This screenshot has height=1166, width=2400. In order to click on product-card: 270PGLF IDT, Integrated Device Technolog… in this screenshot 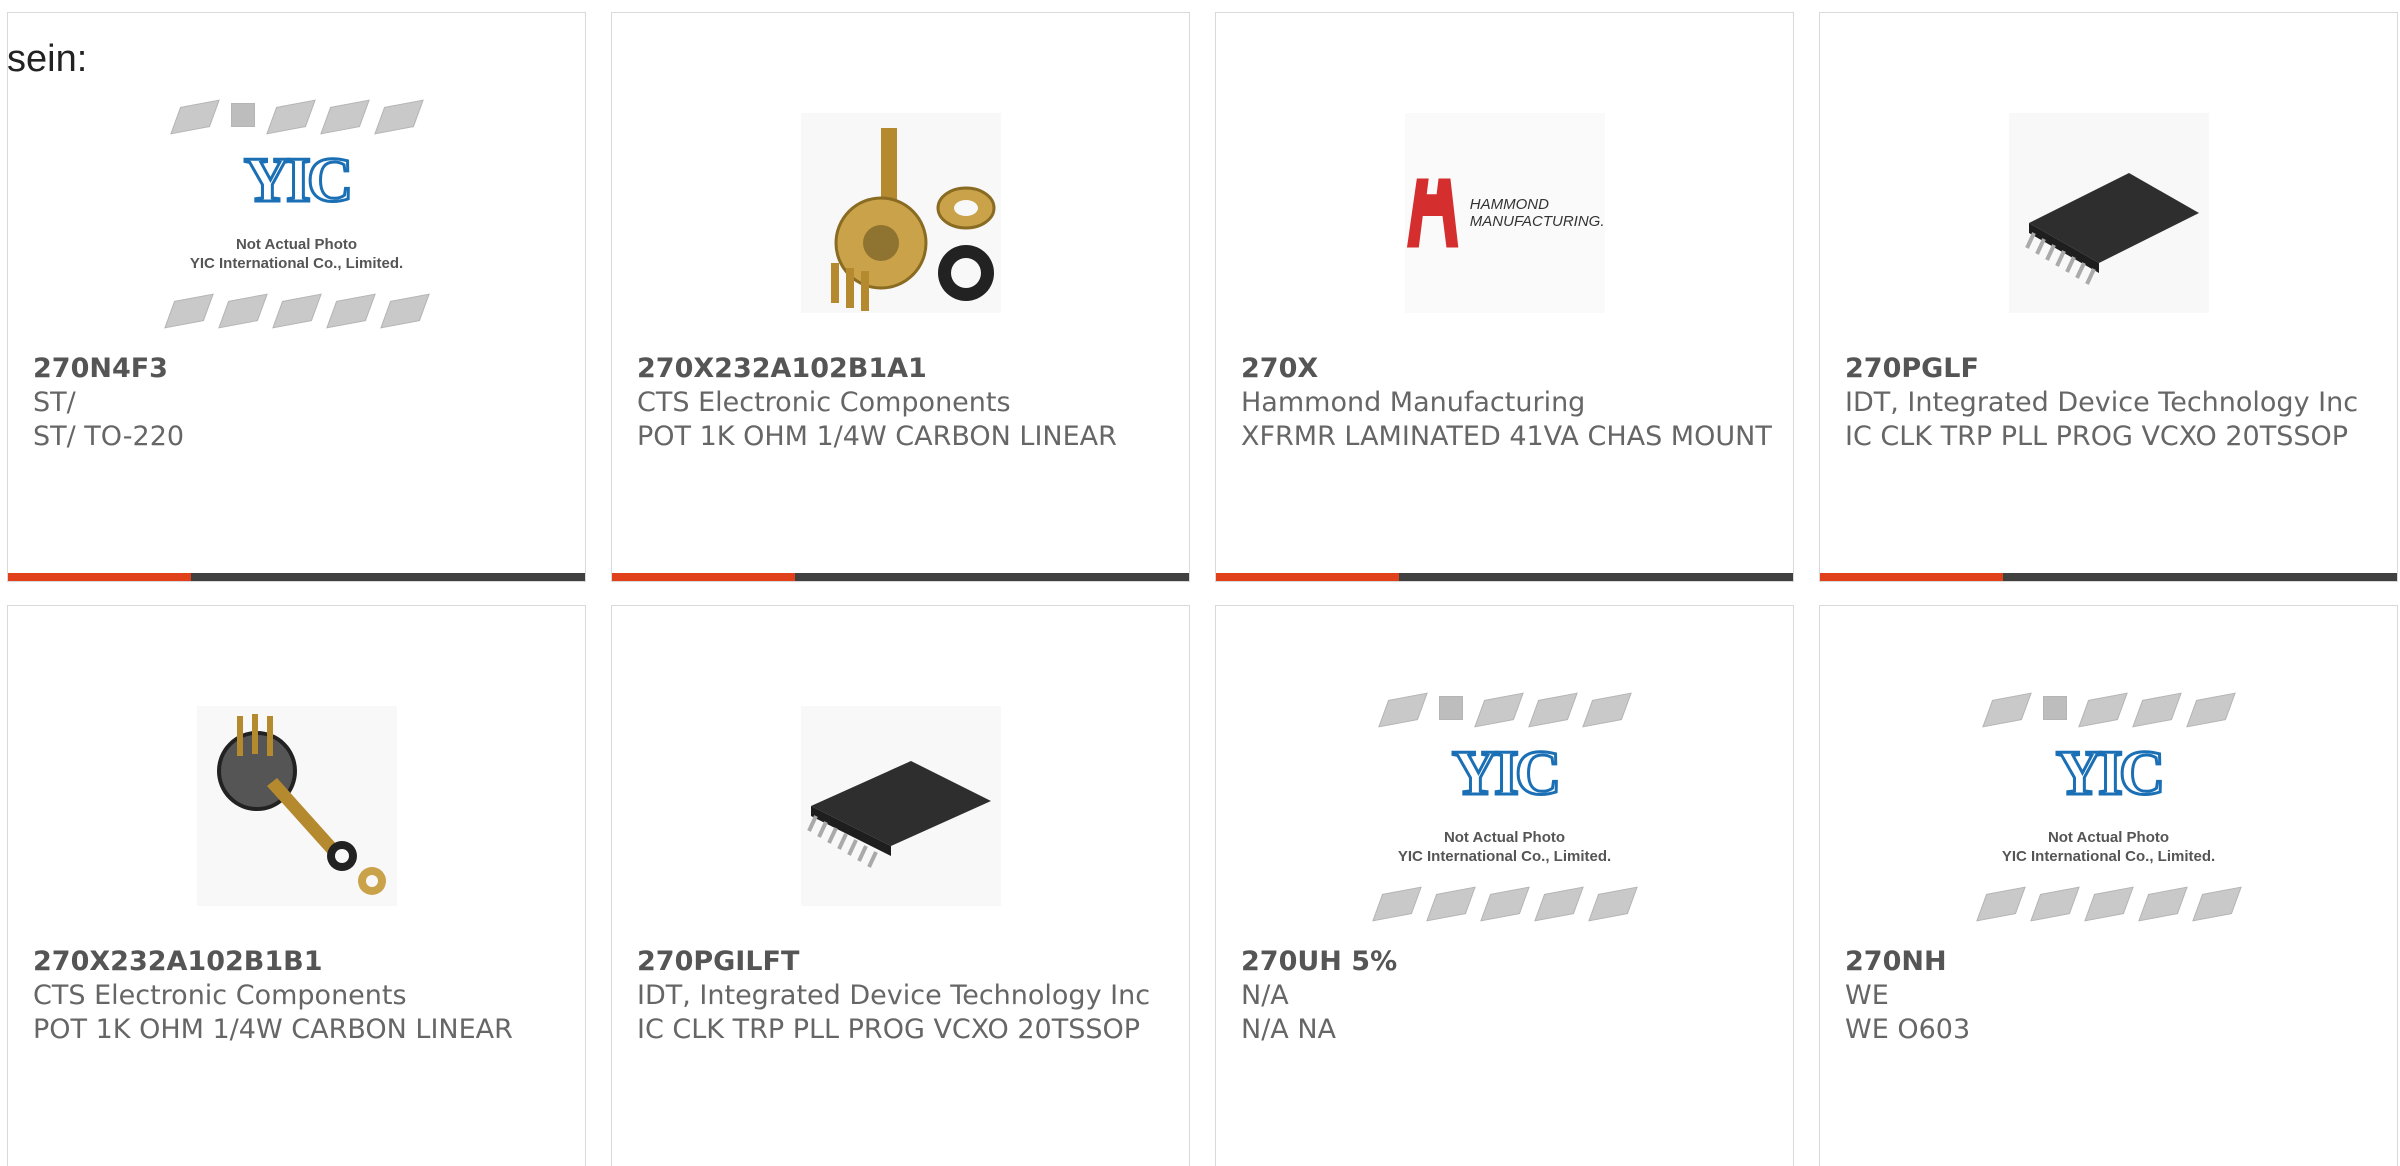, I will do `click(2108, 297)`.